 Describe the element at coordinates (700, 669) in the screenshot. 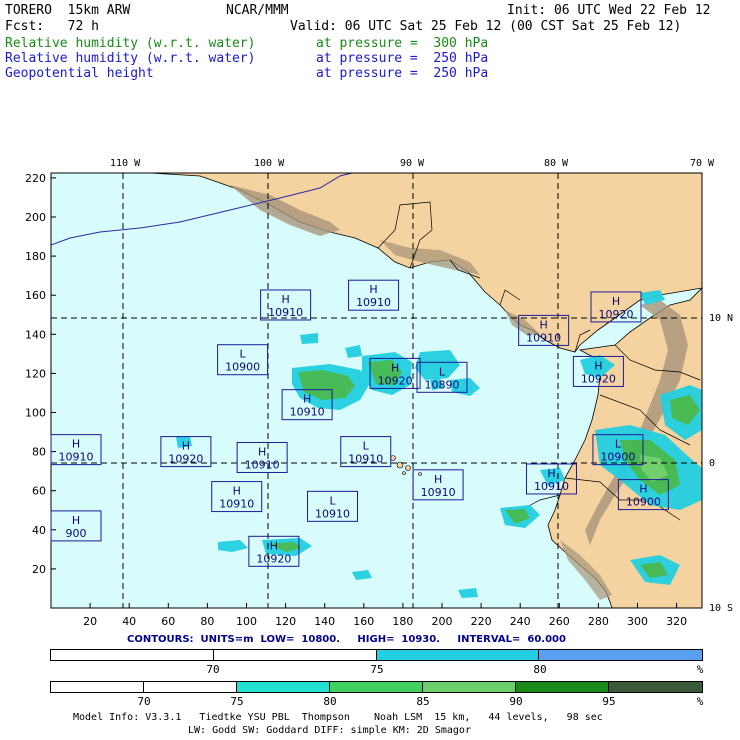

I see `colorbar-250hpa-label-pct: %` at that location.